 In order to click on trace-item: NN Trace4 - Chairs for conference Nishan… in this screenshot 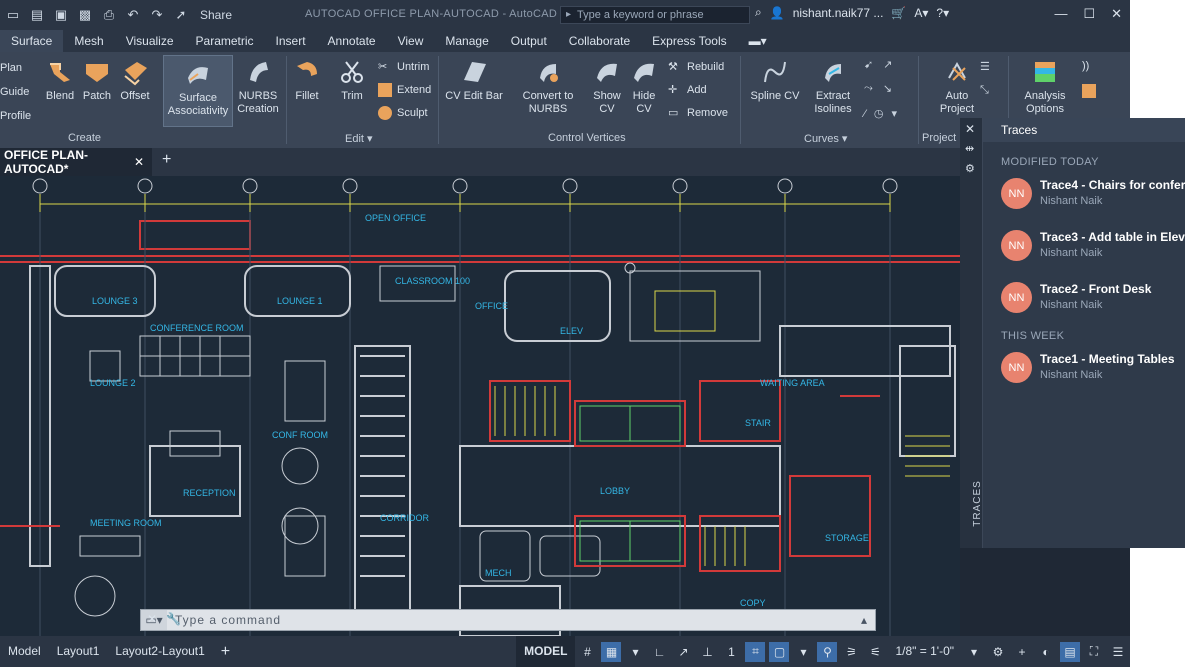, I will do `click(1084, 194)`.